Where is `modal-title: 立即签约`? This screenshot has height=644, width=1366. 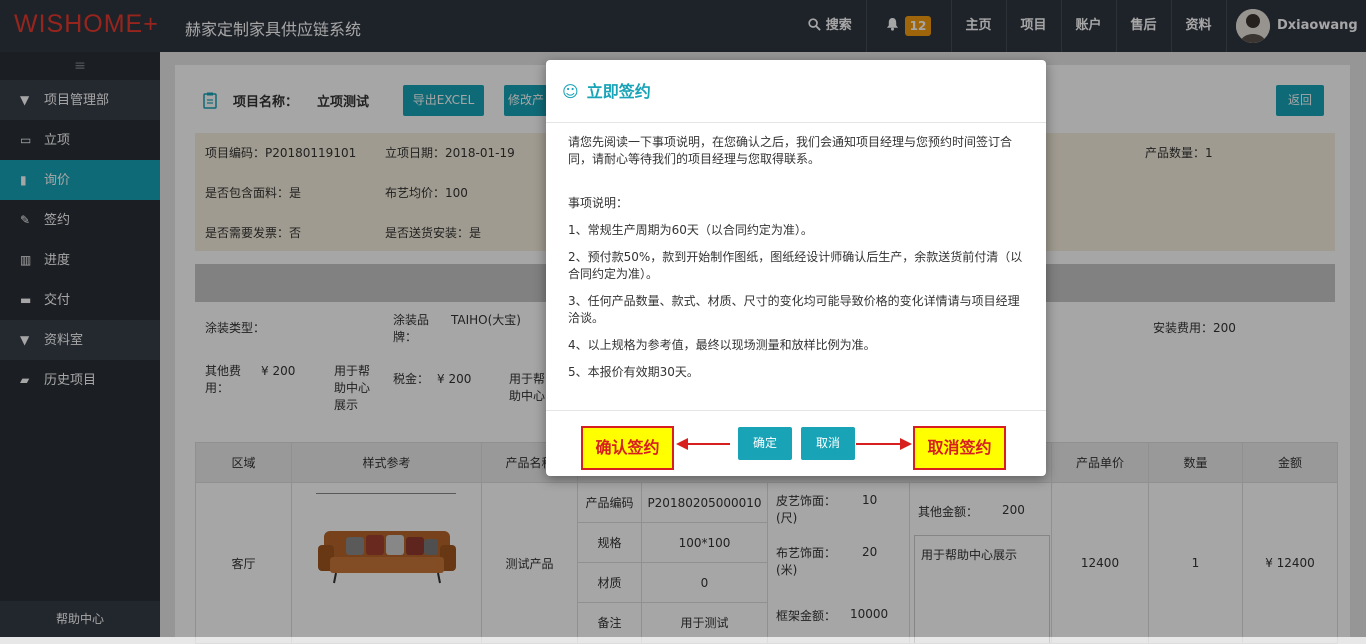
modal-title: 立即签约 is located at coordinates (618, 91).